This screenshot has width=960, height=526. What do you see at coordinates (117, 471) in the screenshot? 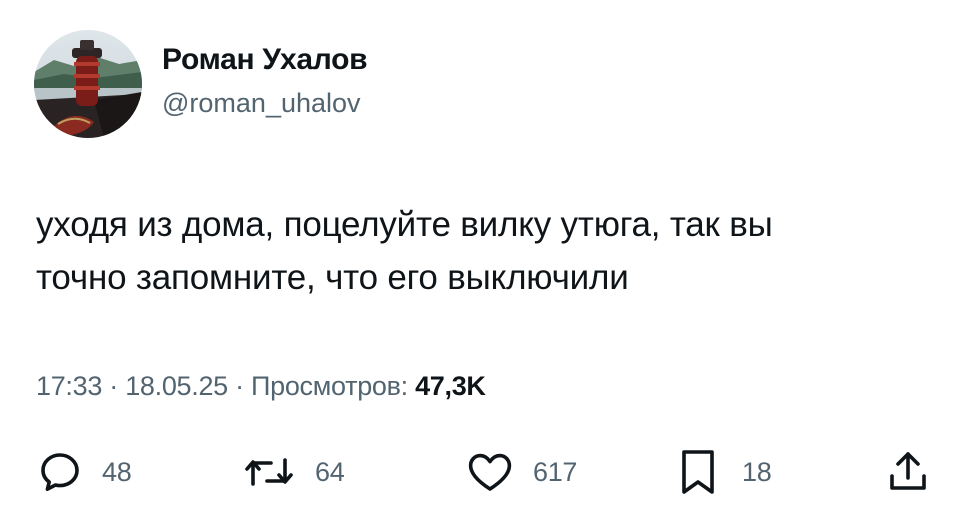
I see `reply-count: 48` at bounding box center [117, 471].